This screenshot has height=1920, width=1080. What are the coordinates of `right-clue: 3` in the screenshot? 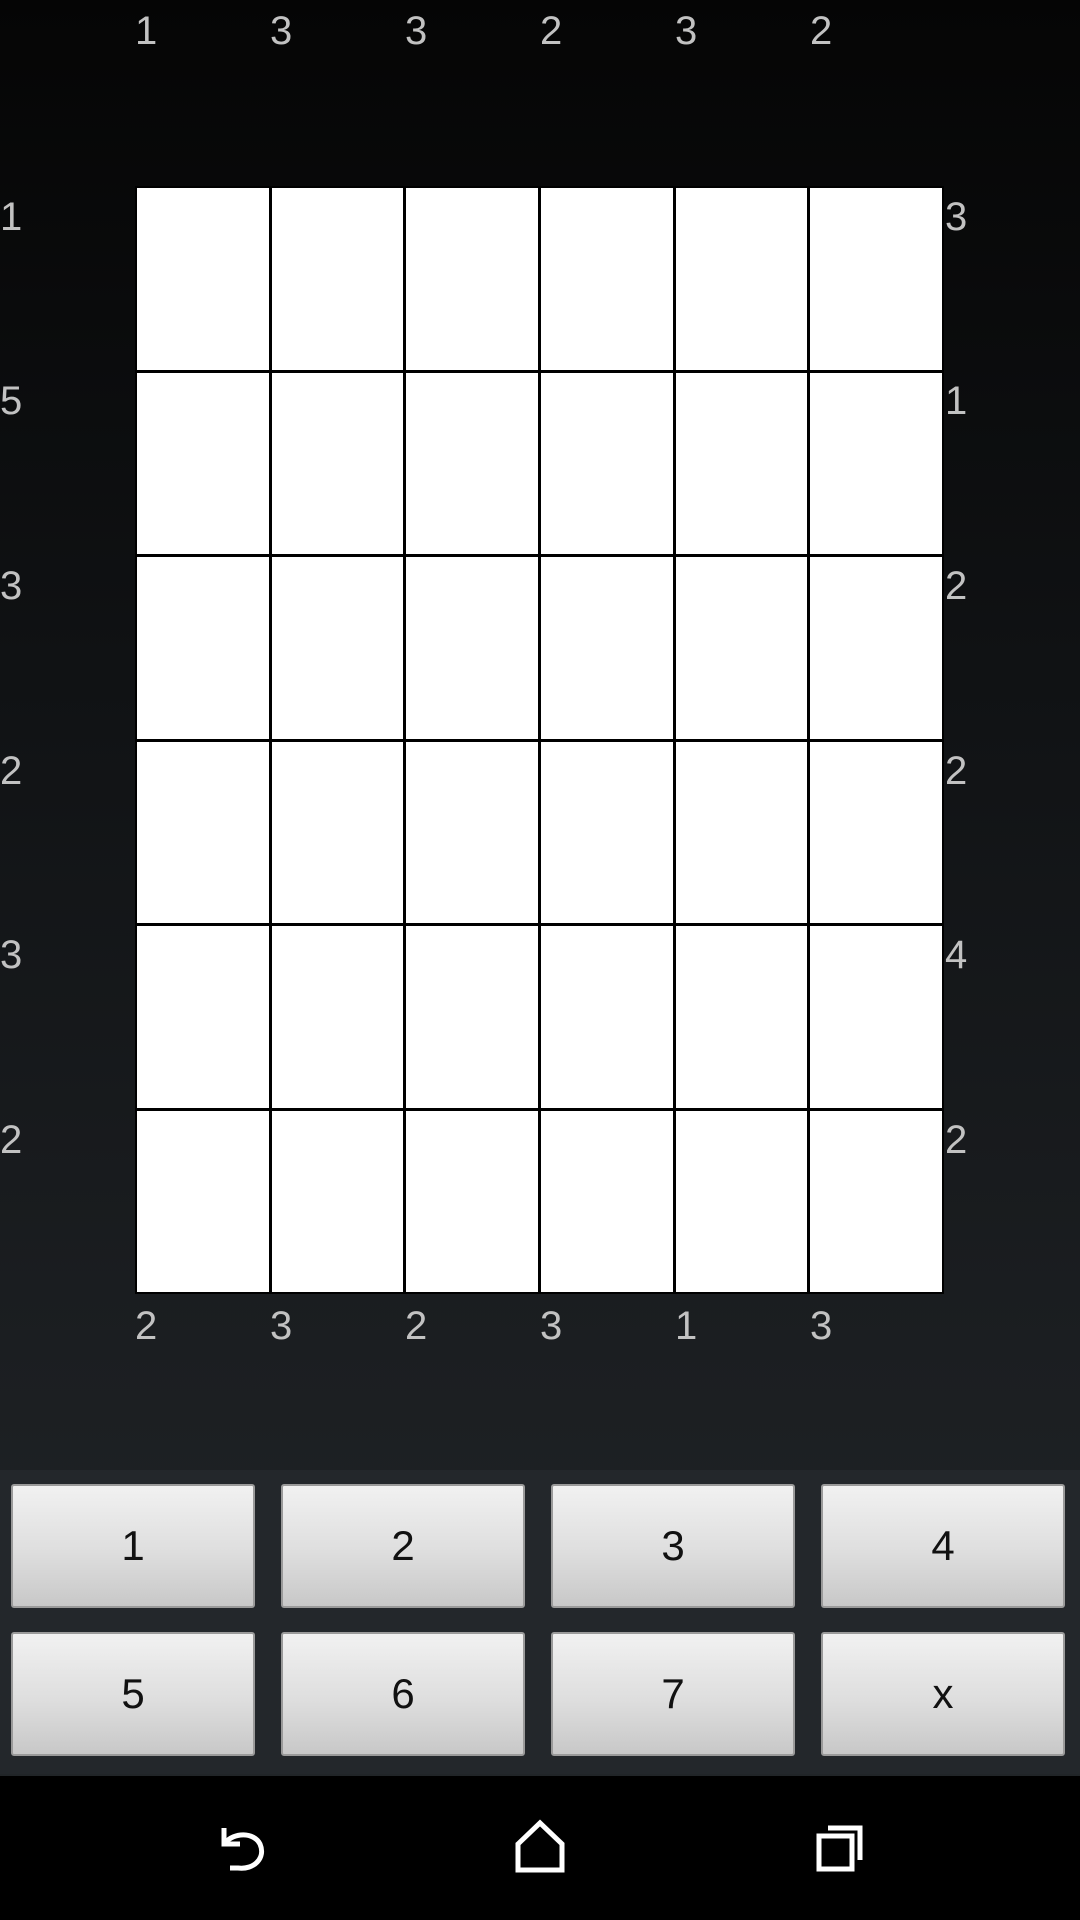 It's located at (956, 217).